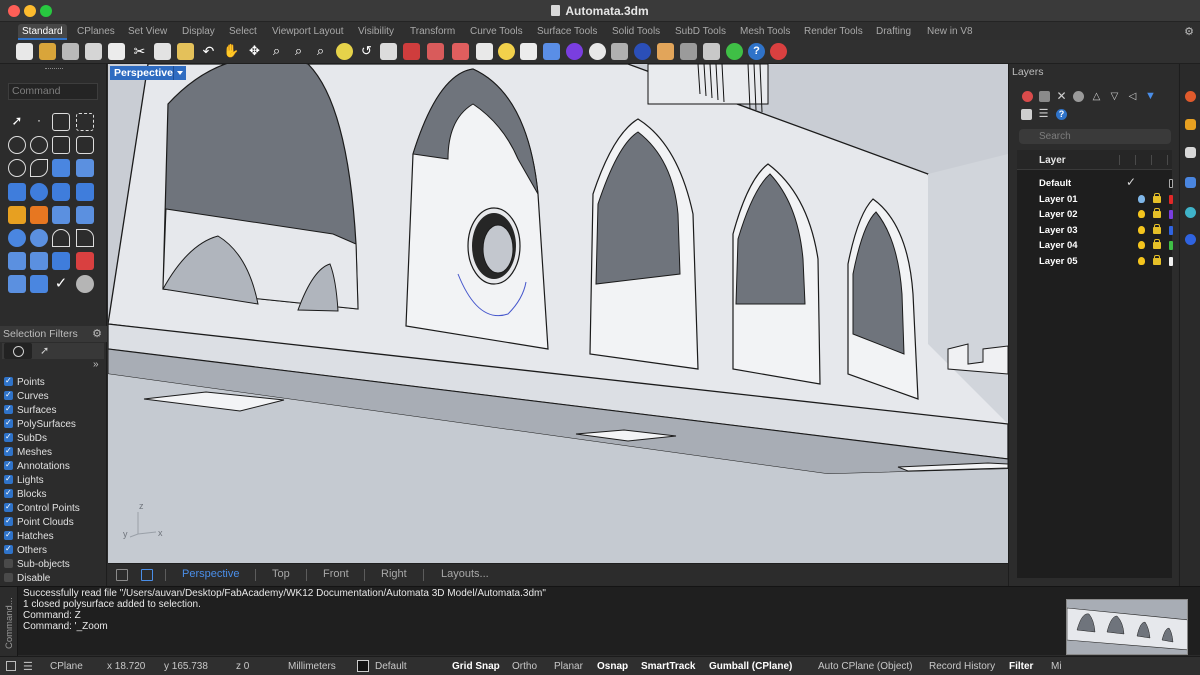 This screenshot has height=675, width=1200. Describe the element at coordinates (336, 574) in the screenshot. I see `viewport-tab-front: Front` at that location.